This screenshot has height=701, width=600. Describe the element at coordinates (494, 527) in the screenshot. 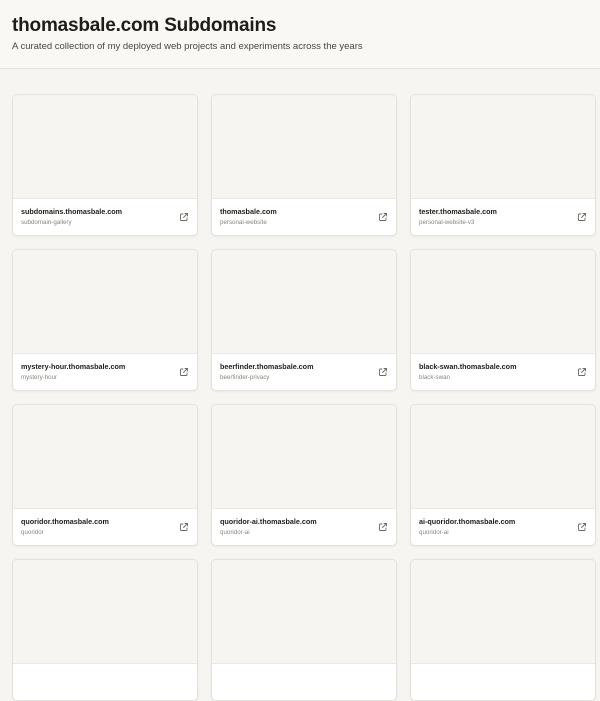

I see `card-info: ai-quoridor.thomasbale.com quoridor-ai` at that location.